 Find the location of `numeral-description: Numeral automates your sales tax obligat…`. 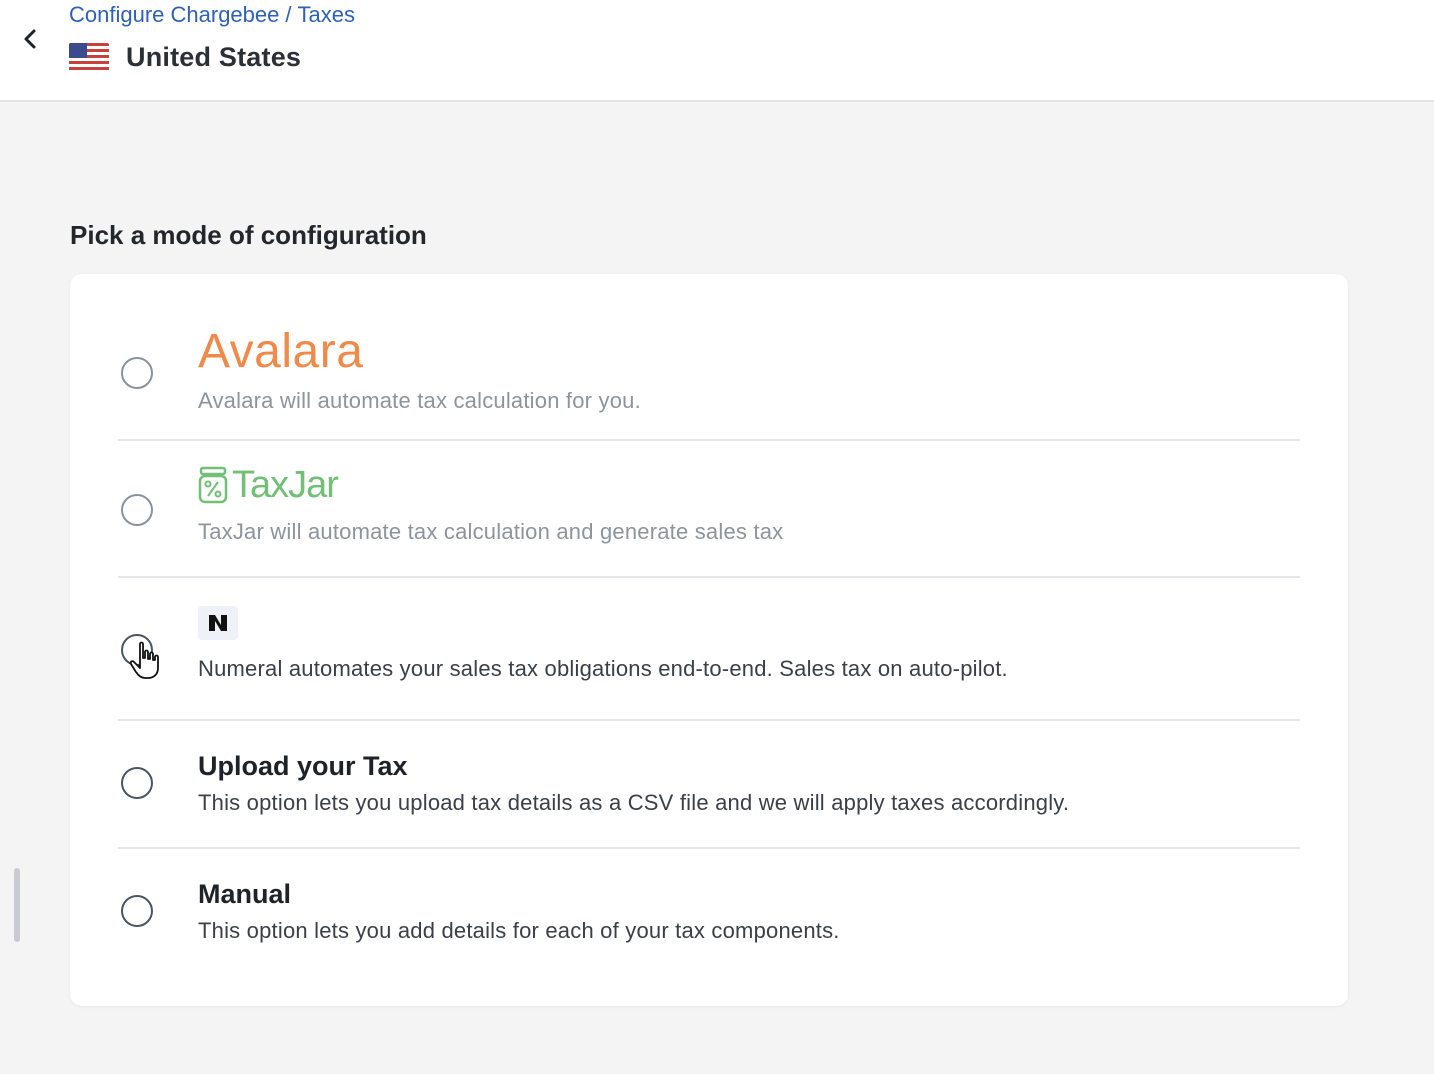

numeral-description: Numeral automates your sales tax obligat… is located at coordinates (603, 668).